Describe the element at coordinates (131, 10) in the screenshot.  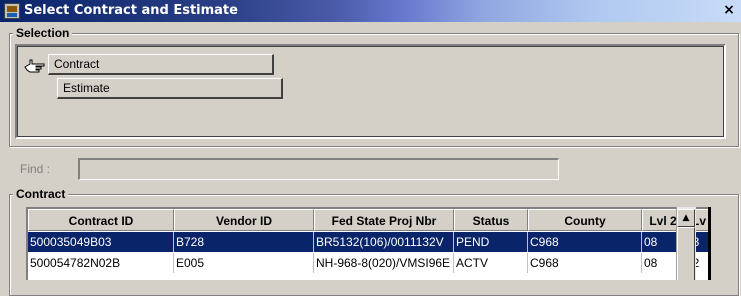
I see `window-title: Select Contract and Estimate` at that location.